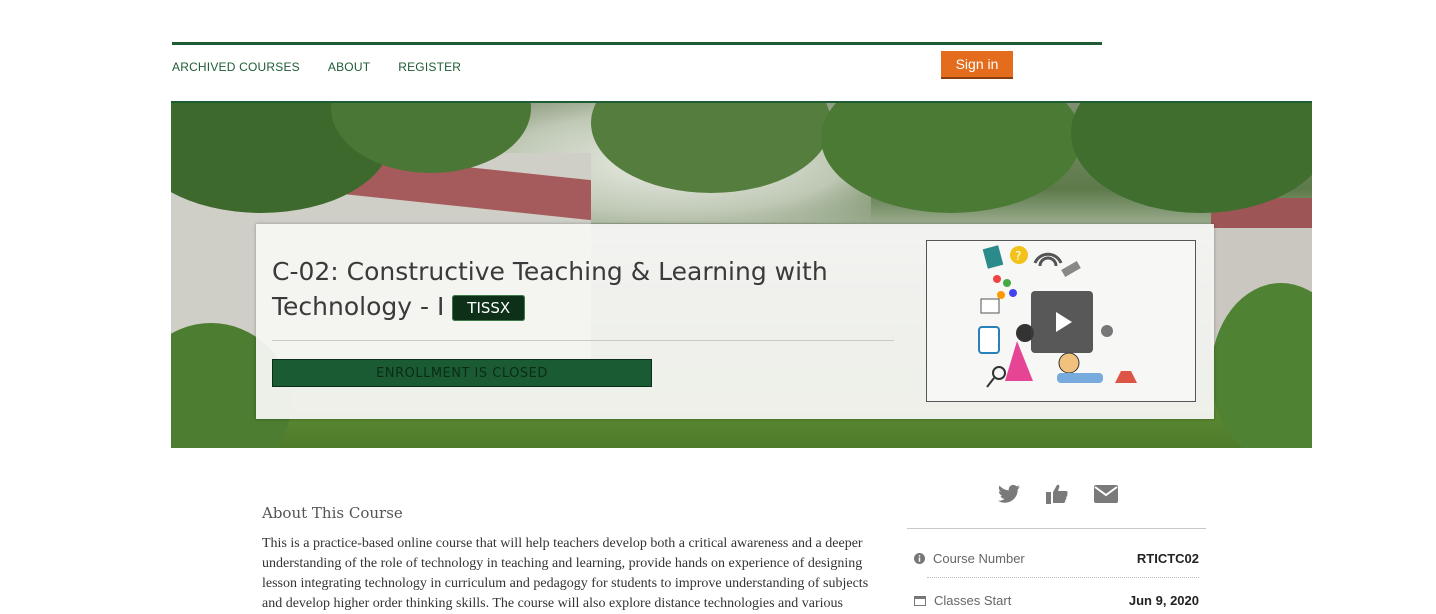 The image size is (1436, 614). Describe the element at coordinates (1009, 496) in the screenshot. I see `twitter-icon` at that location.